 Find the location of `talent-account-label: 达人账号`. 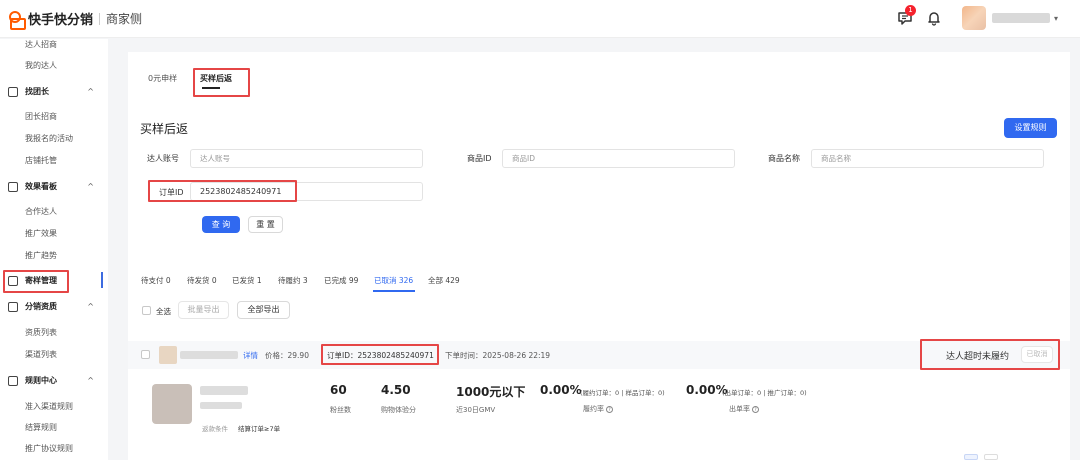

talent-account-label: 达人账号 is located at coordinates (163, 158).